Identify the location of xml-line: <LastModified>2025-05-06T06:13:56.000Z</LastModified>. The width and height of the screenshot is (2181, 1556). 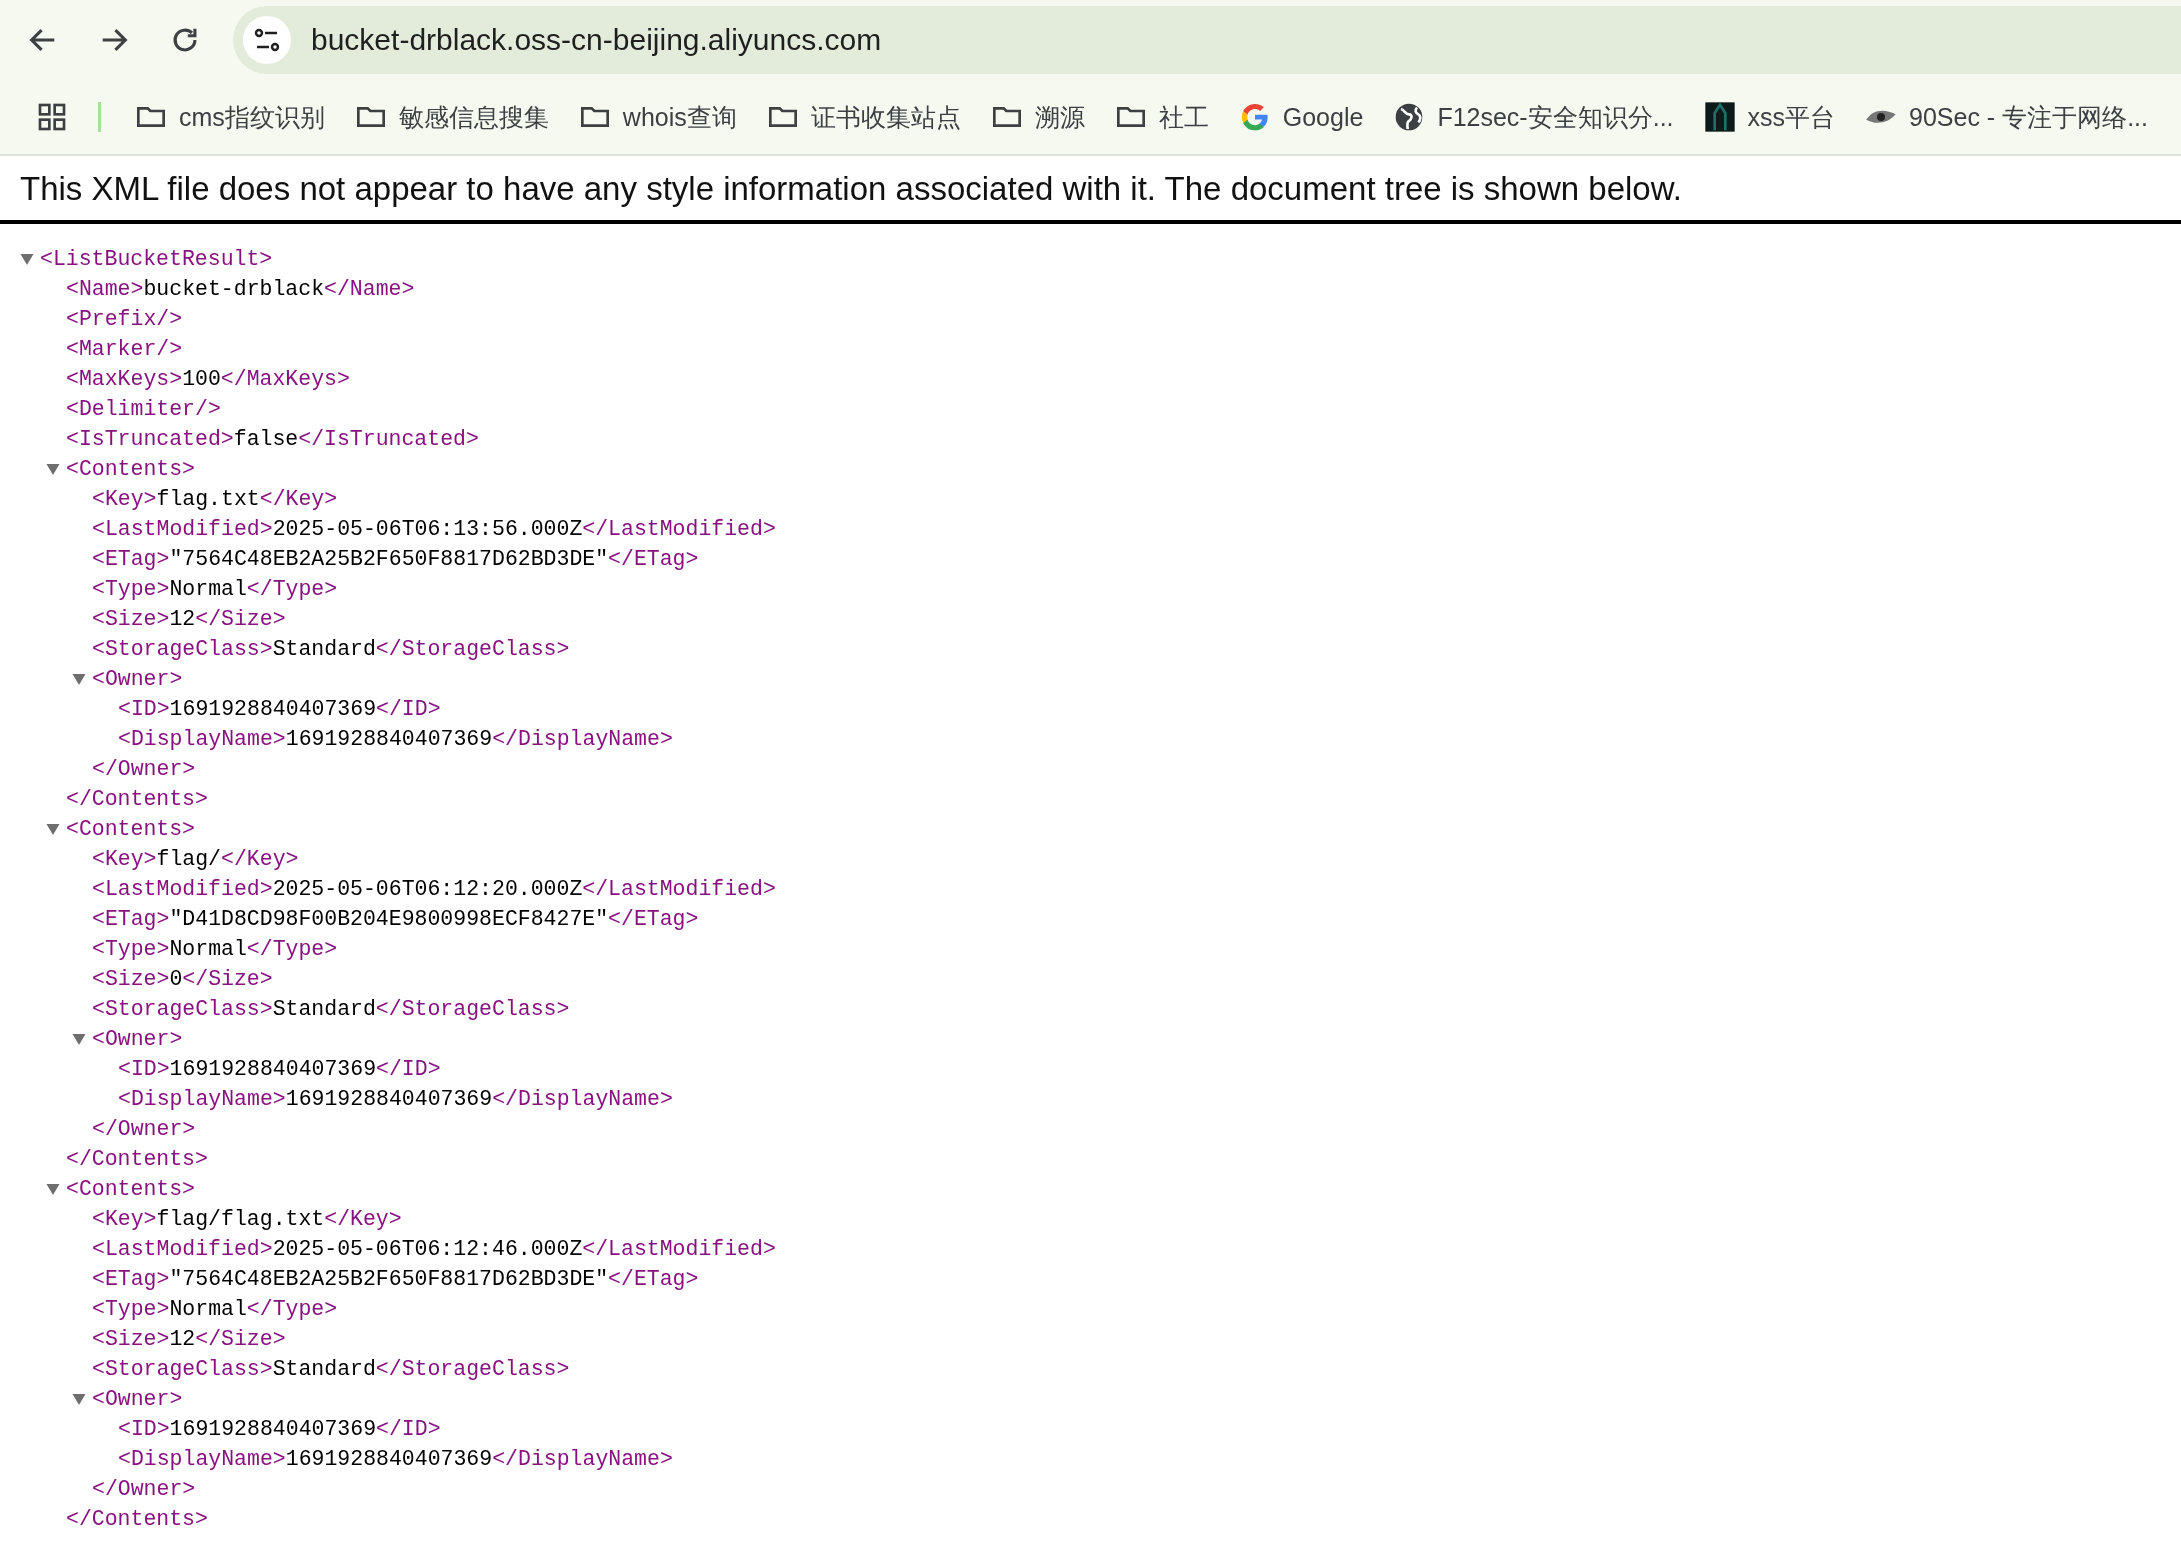
(434, 529).